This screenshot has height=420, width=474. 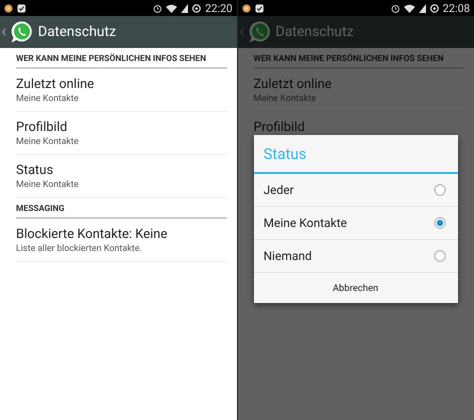 I want to click on setting-value: Liste aller blockierten Kontakte., so click(x=79, y=249).